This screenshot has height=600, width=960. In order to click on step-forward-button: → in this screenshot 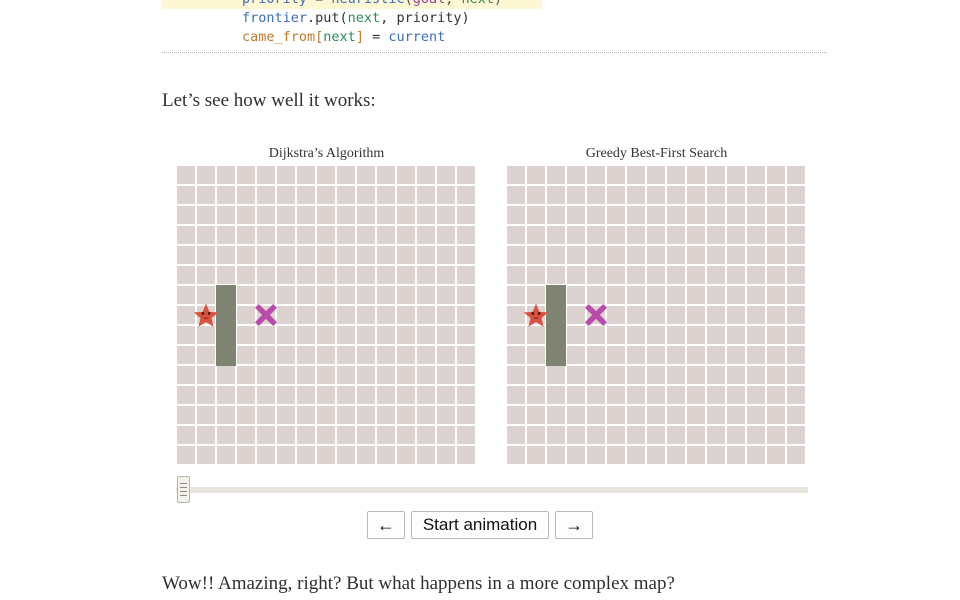, I will do `click(574, 525)`.